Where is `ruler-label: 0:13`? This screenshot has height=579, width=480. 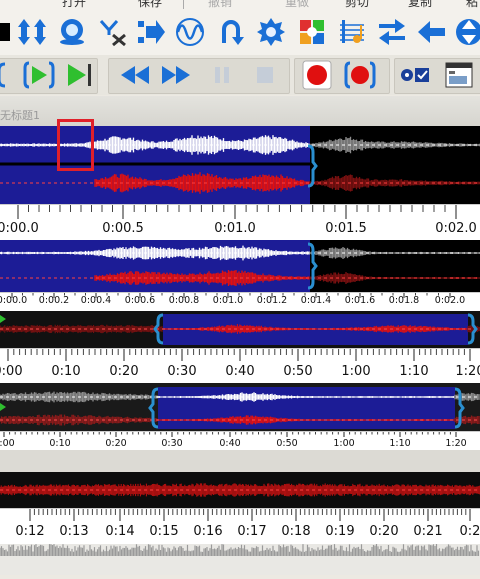 ruler-label: 0:13 is located at coordinates (73, 531).